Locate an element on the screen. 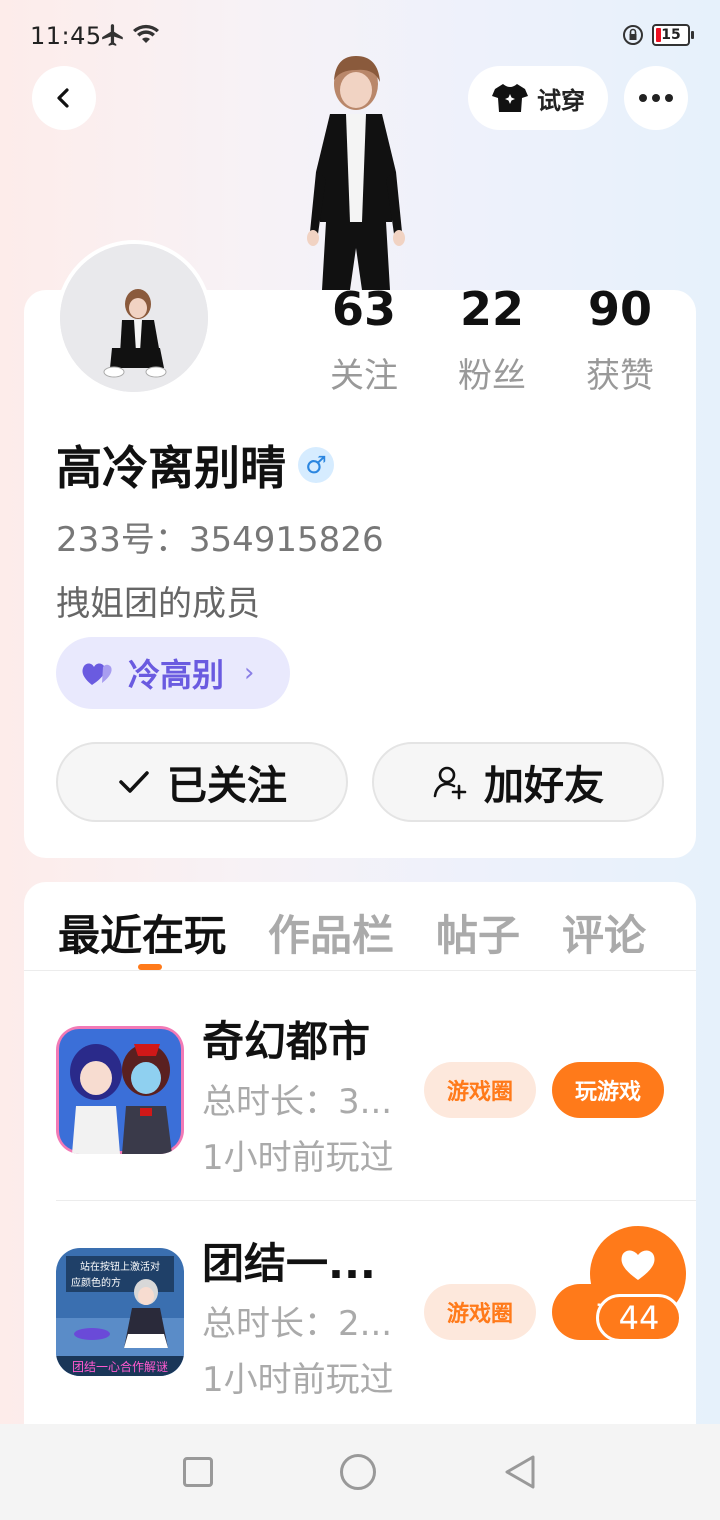 This screenshot has height=1520, width=720. rotation-lock-icon is located at coordinates (633, 35).